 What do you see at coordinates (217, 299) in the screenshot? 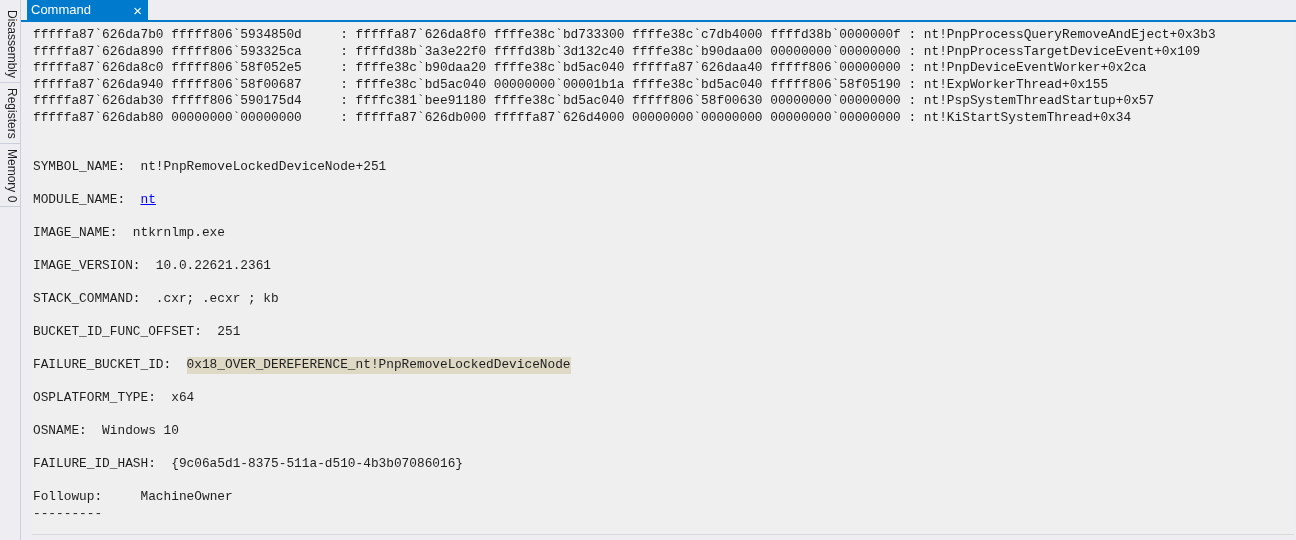
I see `field-value: .cxr; .ecxr ; kb` at bounding box center [217, 299].